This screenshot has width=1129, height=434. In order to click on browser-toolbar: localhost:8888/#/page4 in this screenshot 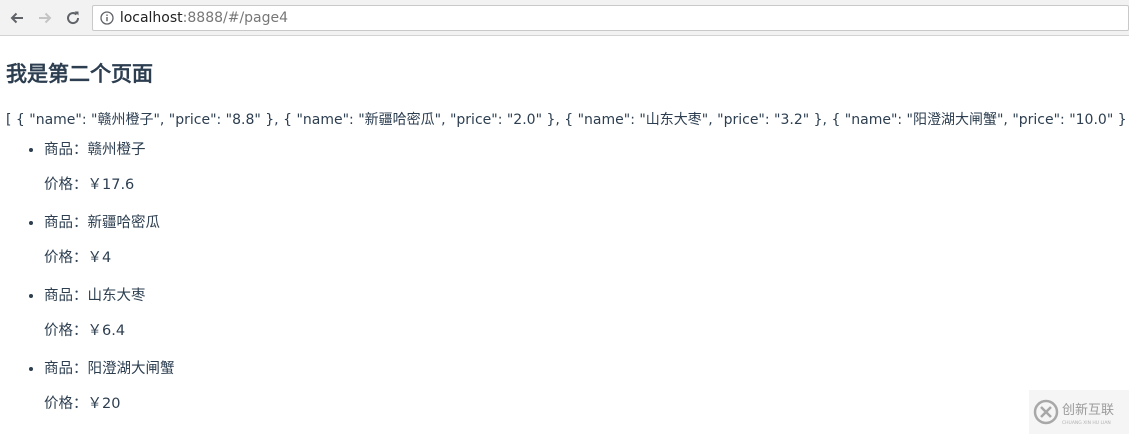, I will do `click(564, 18)`.